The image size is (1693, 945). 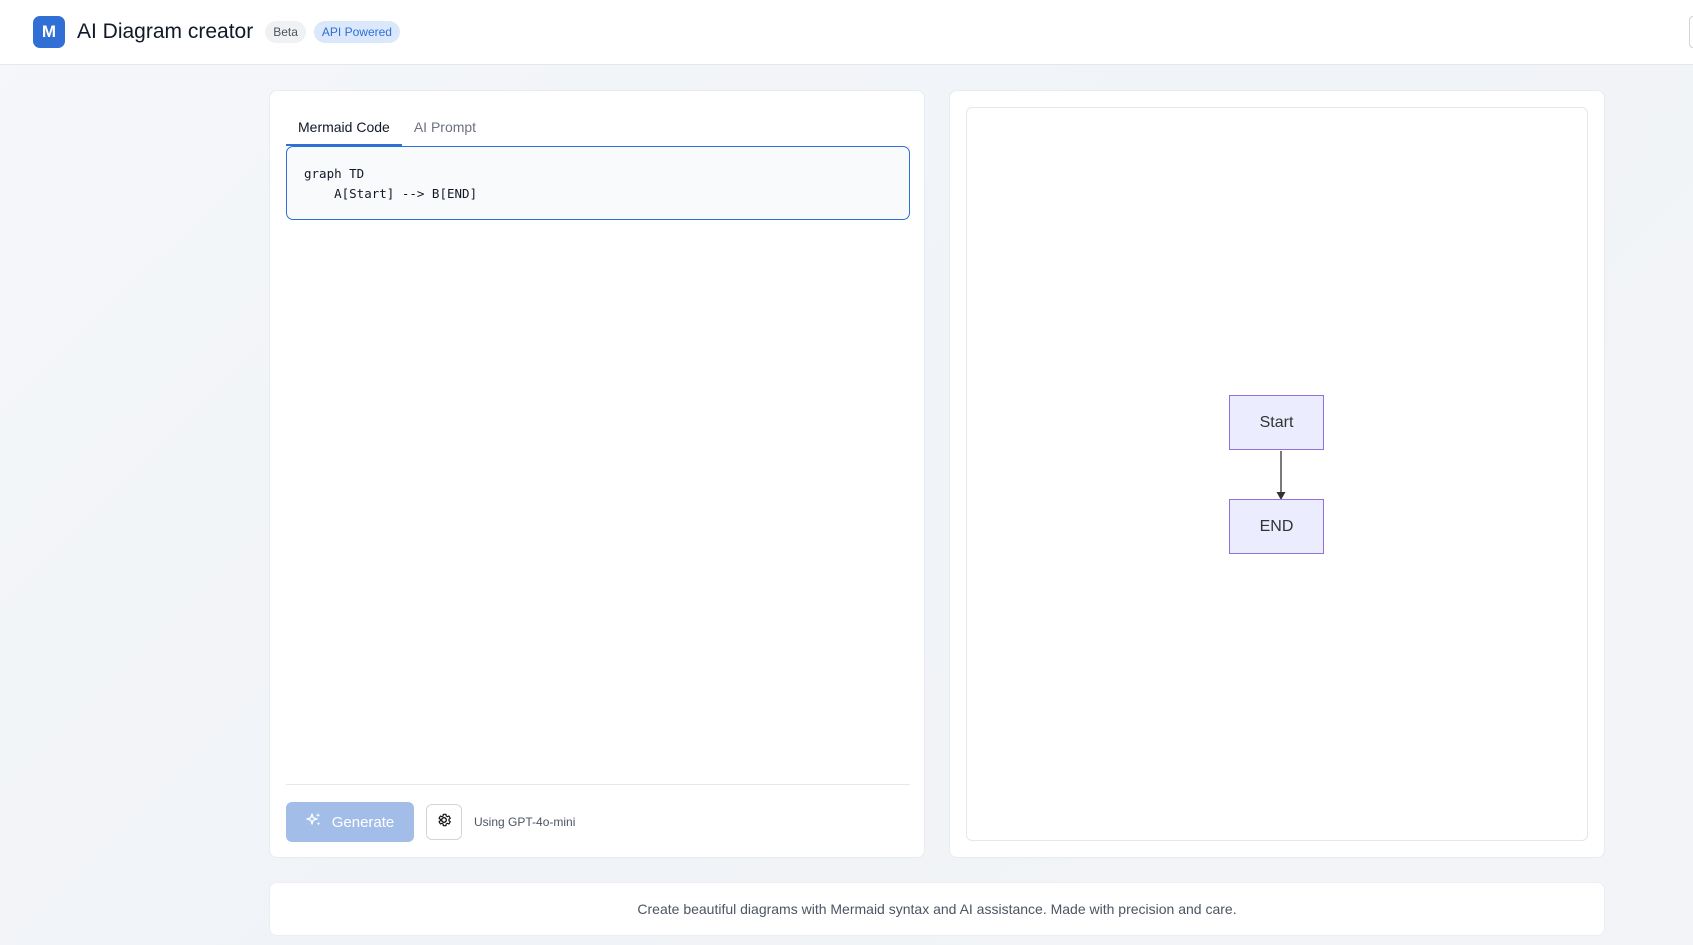 What do you see at coordinates (356, 32) in the screenshot?
I see `api-powered-badge: API Powered` at bounding box center [356, 32].